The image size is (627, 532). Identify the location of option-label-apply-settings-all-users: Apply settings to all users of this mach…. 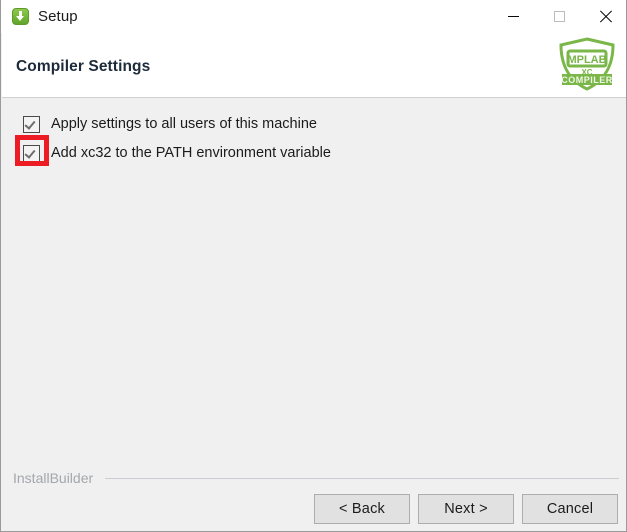
(184, 124).